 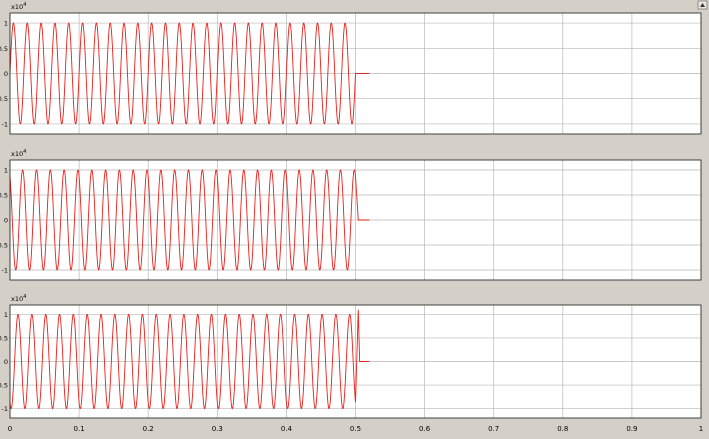 I want to click on x-tick-label: 0.4, so click(x=287, y=429).